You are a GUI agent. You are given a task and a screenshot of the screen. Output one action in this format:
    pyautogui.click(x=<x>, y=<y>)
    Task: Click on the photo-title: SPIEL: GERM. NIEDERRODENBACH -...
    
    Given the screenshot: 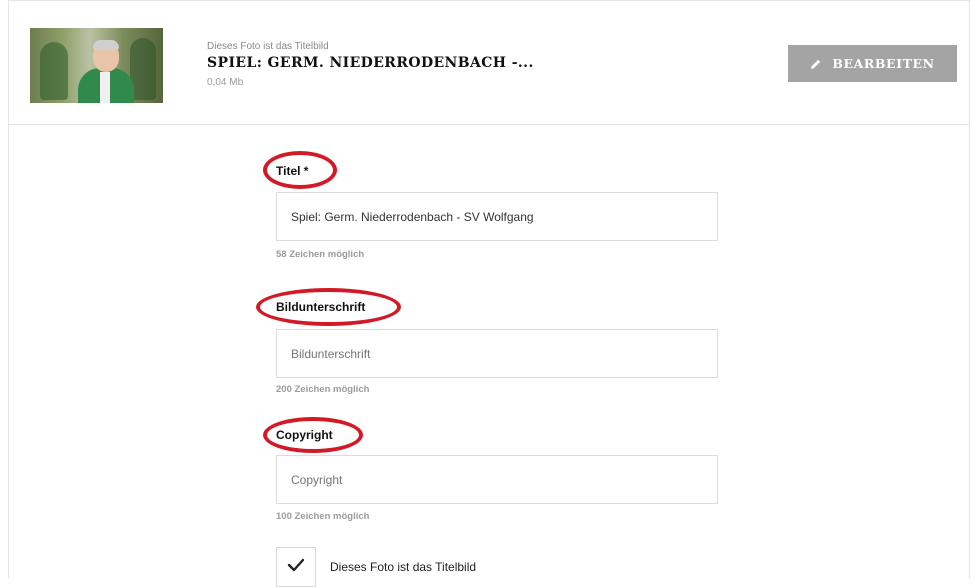 What is the action you would take?
    pyautogui.click(x=370, y=63)
    